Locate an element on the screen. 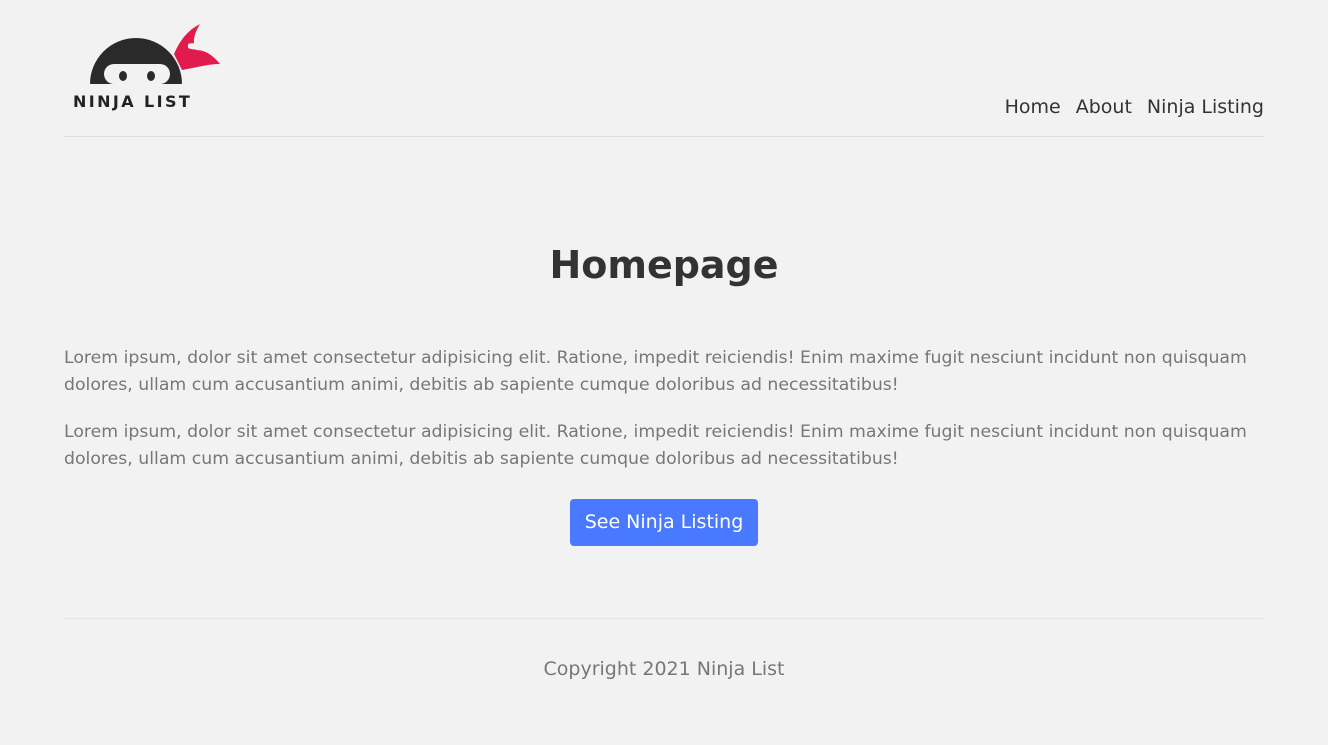 The width and height of the screenshot is (1328, 745). logo-text: NINJA LIST is located at coordinates (133, 101).